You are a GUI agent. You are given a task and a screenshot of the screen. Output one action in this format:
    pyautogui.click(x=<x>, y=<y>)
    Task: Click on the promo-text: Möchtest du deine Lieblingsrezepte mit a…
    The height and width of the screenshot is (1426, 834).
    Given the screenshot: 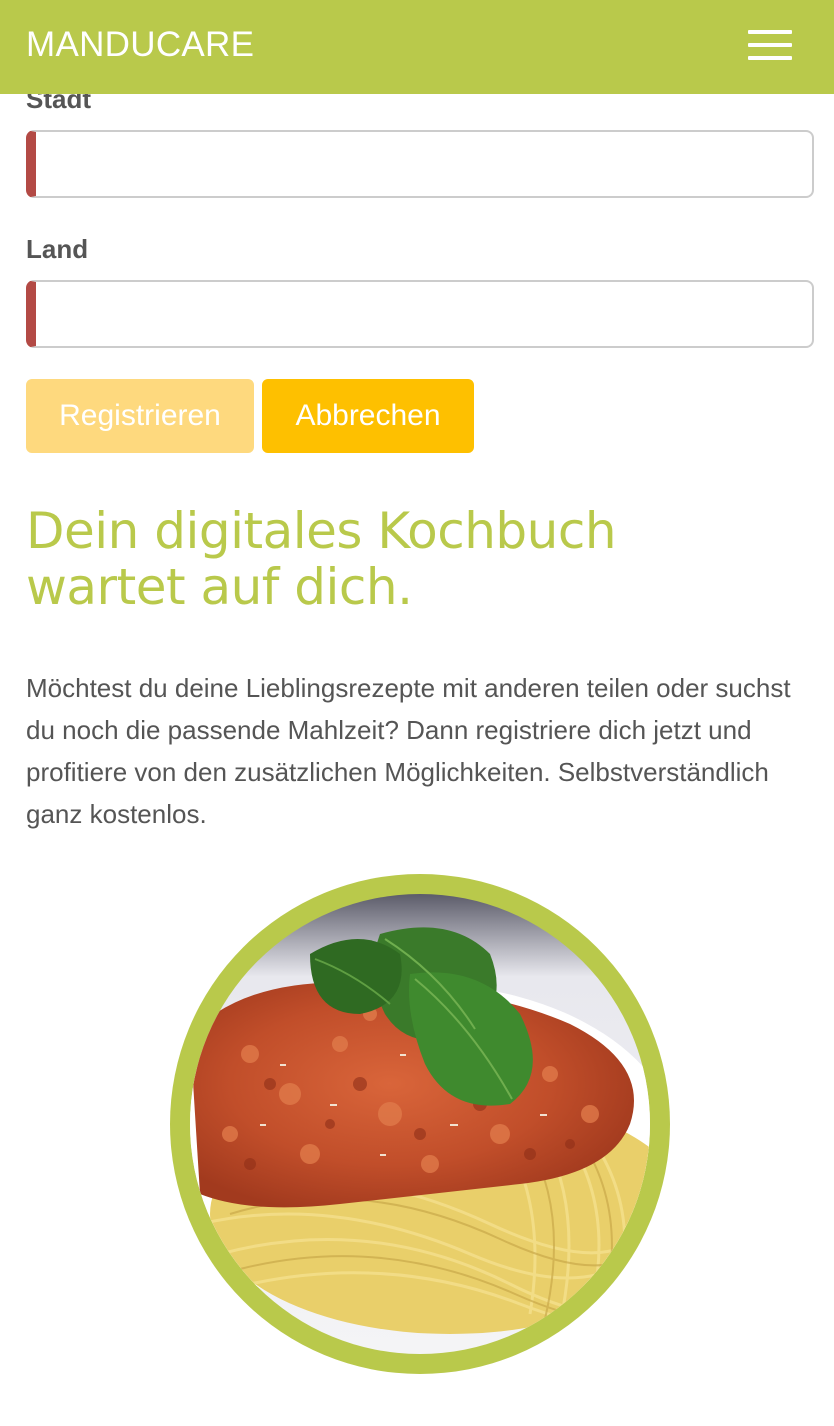 What is the action you would take?
    pyautogui.click(x=408, y=751)
    